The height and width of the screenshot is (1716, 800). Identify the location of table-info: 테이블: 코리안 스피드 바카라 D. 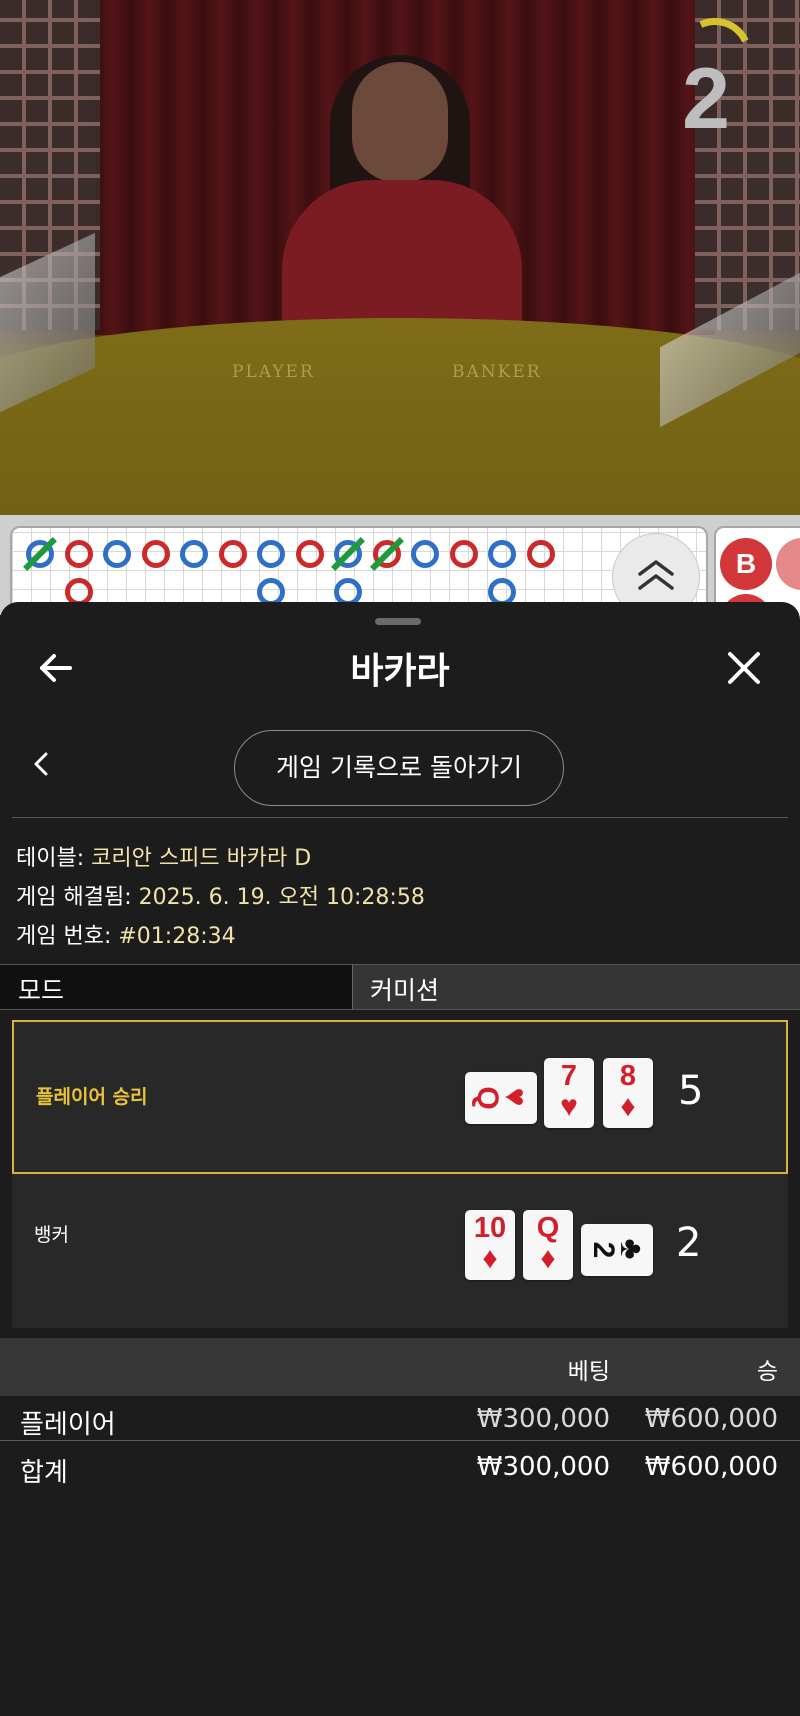
(163, 856).